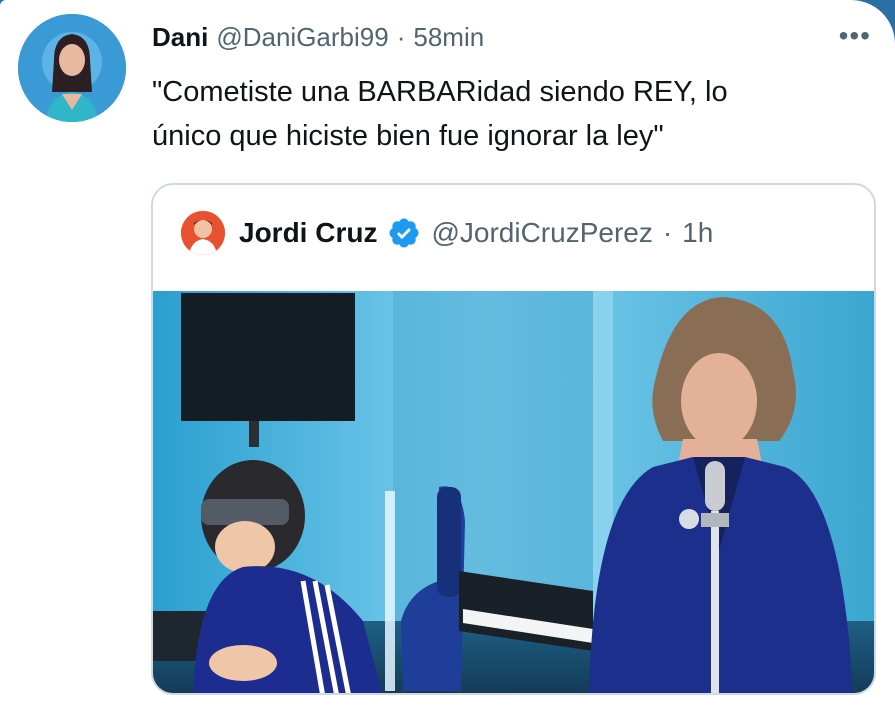  I want to click on quoted-avatar-image, so click(203, 233).